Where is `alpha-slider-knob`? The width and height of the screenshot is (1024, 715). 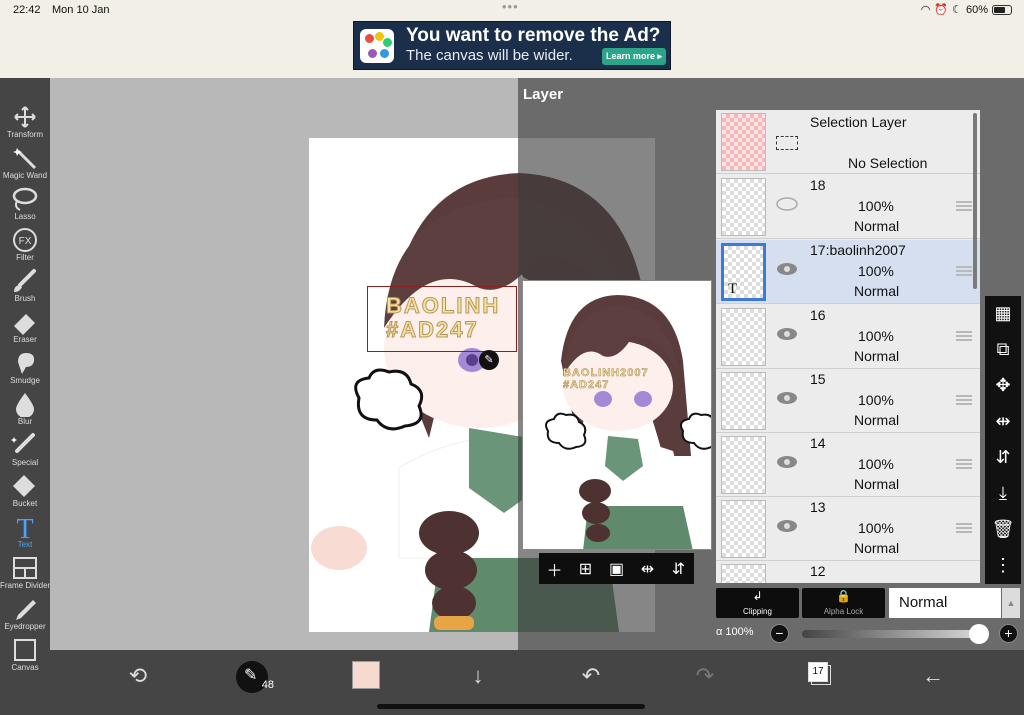 alpha-slider-knob is located at coordinates (979, 634).